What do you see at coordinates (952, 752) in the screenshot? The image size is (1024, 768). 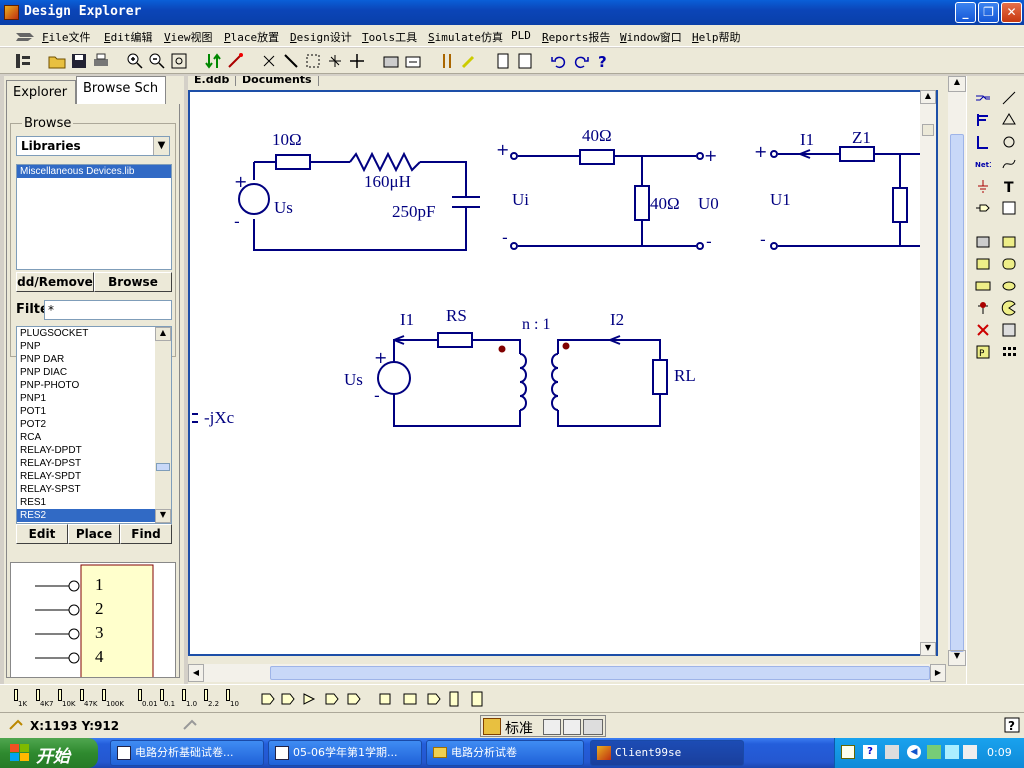 I see `tray-network2-icon` at bounding box center [952, 752].